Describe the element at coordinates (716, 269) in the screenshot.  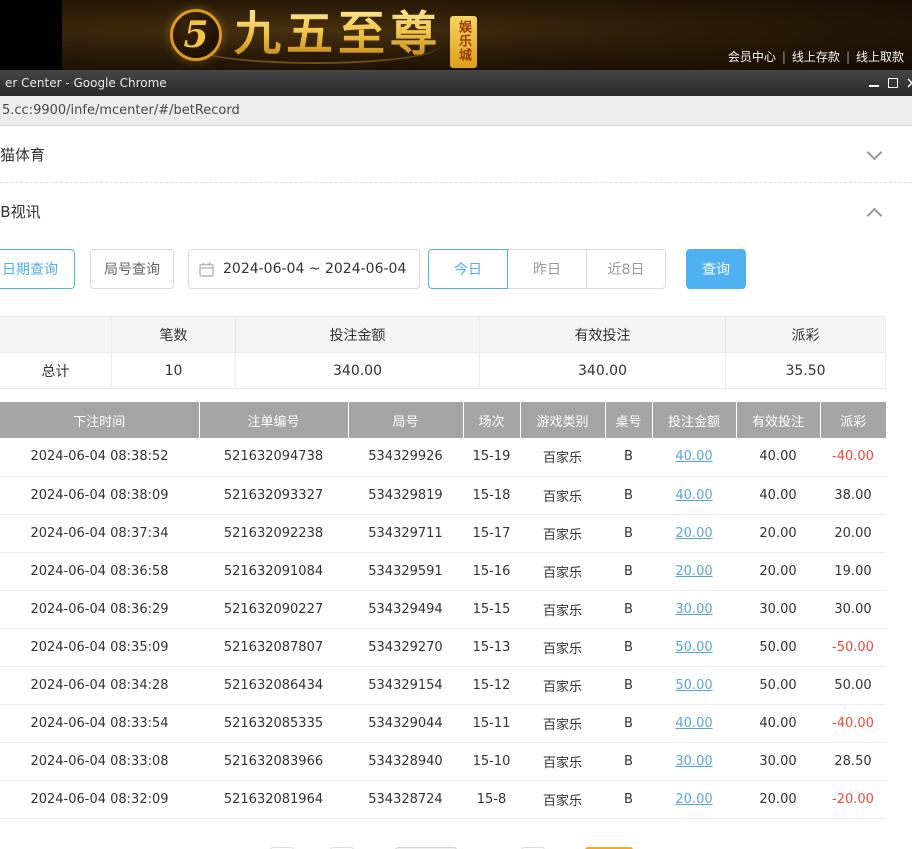
I see `search-button: 查询` at that location.